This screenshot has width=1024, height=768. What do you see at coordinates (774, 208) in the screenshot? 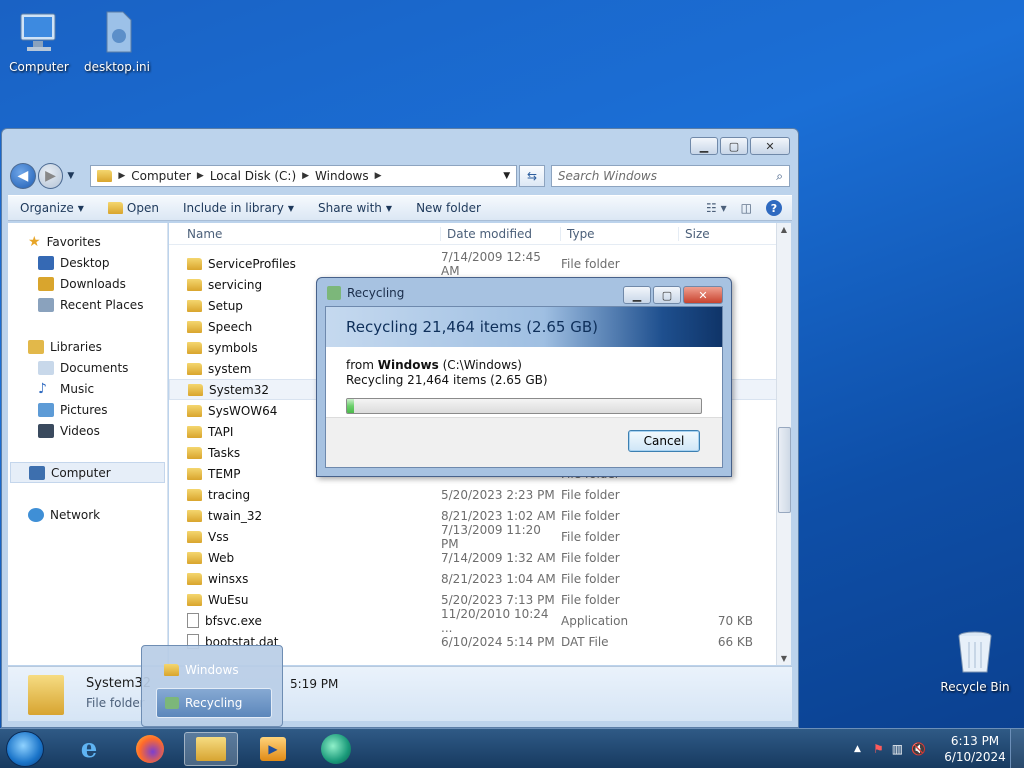
I see `help-icon: ?` at bounding box center [774, 208].